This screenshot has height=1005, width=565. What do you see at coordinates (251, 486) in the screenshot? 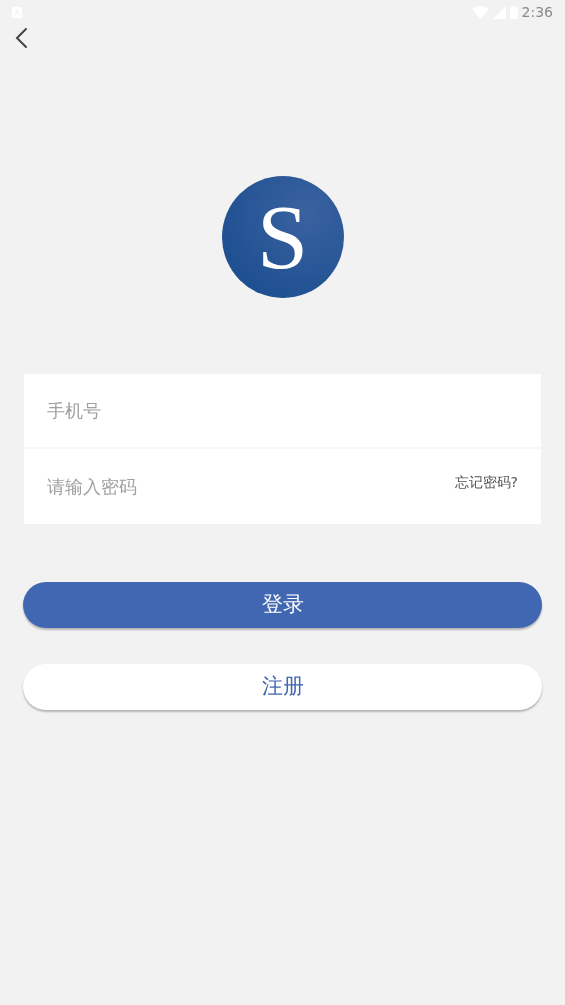
I see `password-input: 请输入密码` at bounding box center [251, 486].